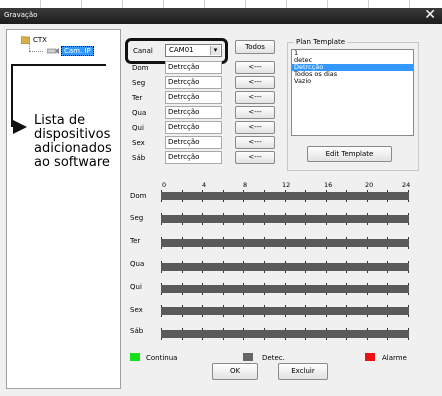 Image resolution: width=442 pixels, height=396 pixels. I want to click on hour-label: 8, so click(245, 185).